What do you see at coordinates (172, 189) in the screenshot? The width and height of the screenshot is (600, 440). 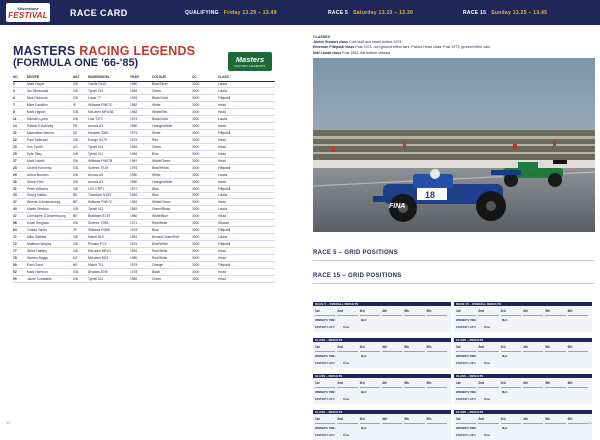 I see `cell-colour: Blue` at bounding box center [172, 189].